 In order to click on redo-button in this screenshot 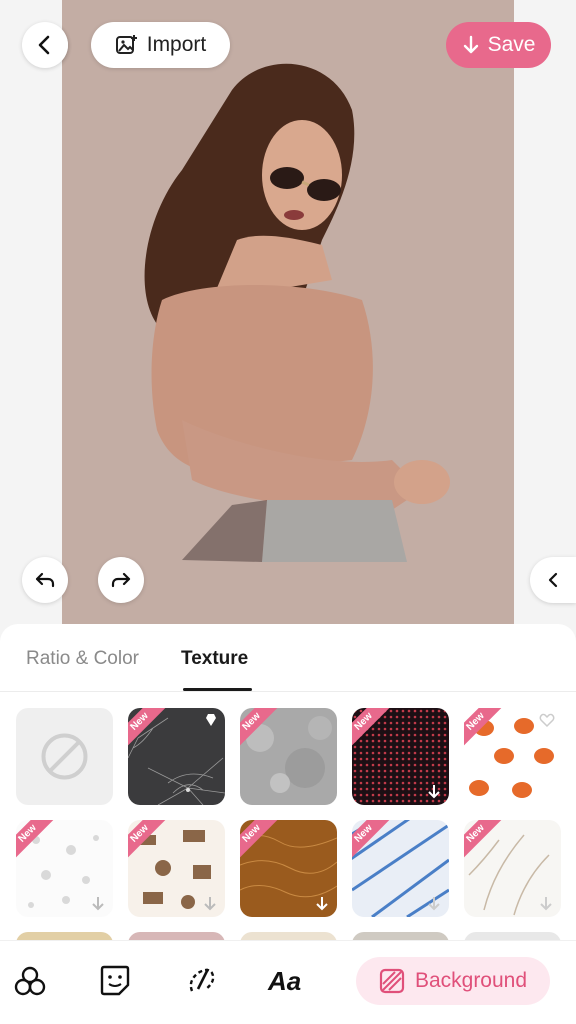, I will do `click(121, 580)`.